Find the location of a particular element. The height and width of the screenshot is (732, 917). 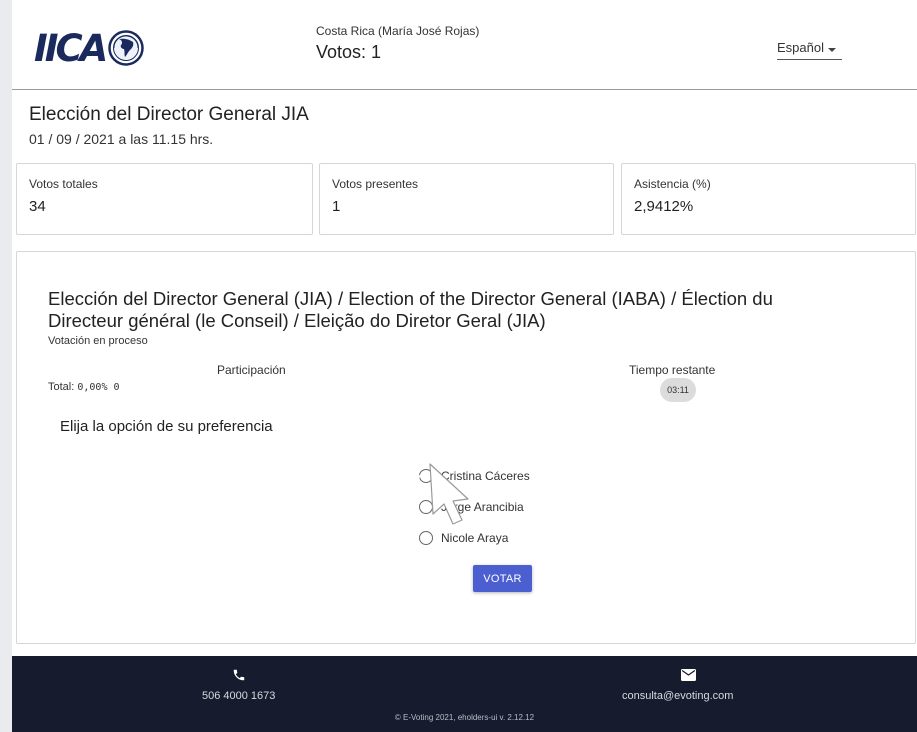

vote-button: VOTAR is located at coordinates (502, 578).